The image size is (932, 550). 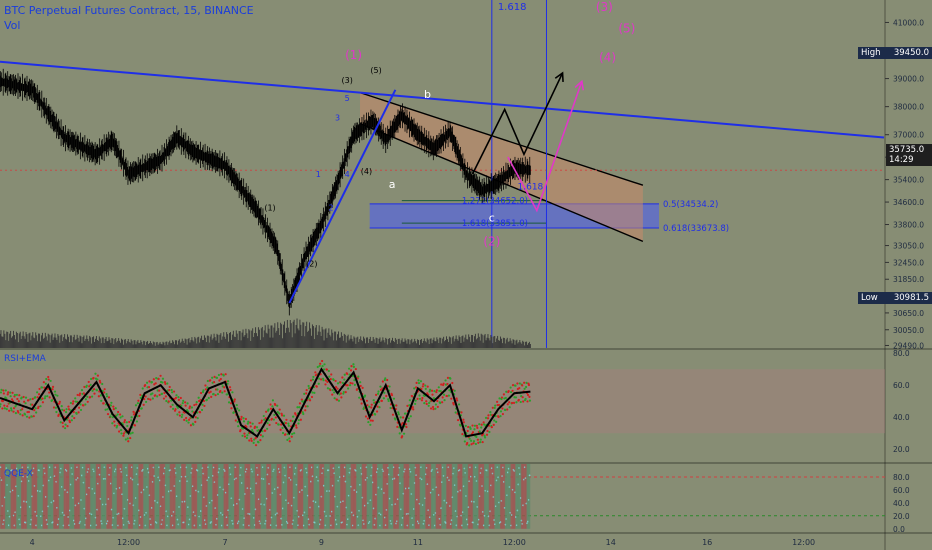 I want to click on high-badge: High 39450.0, so click(x=895, y=53).